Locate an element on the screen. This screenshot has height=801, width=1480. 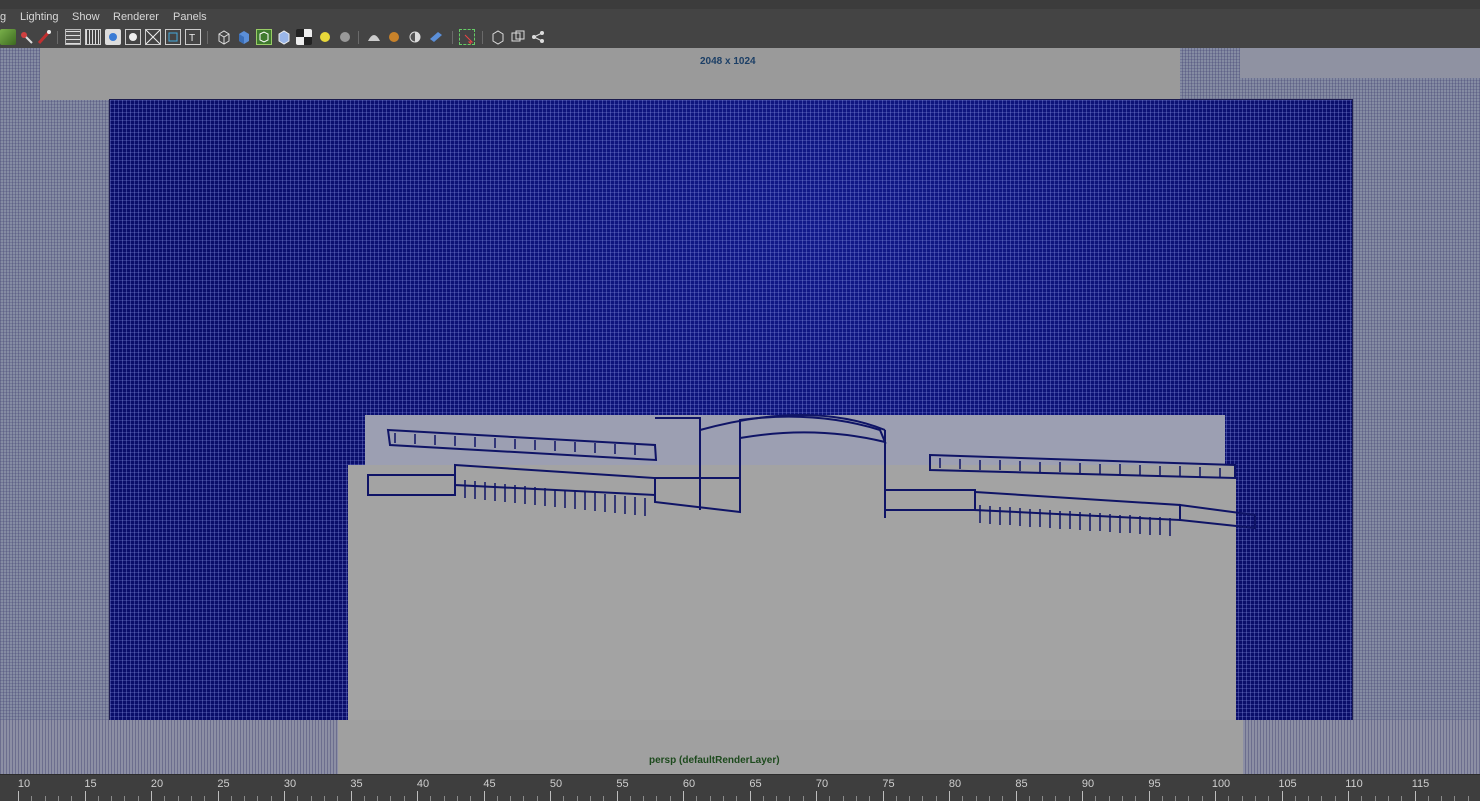
xray-joints-icon is located at coordinates (518, 37).